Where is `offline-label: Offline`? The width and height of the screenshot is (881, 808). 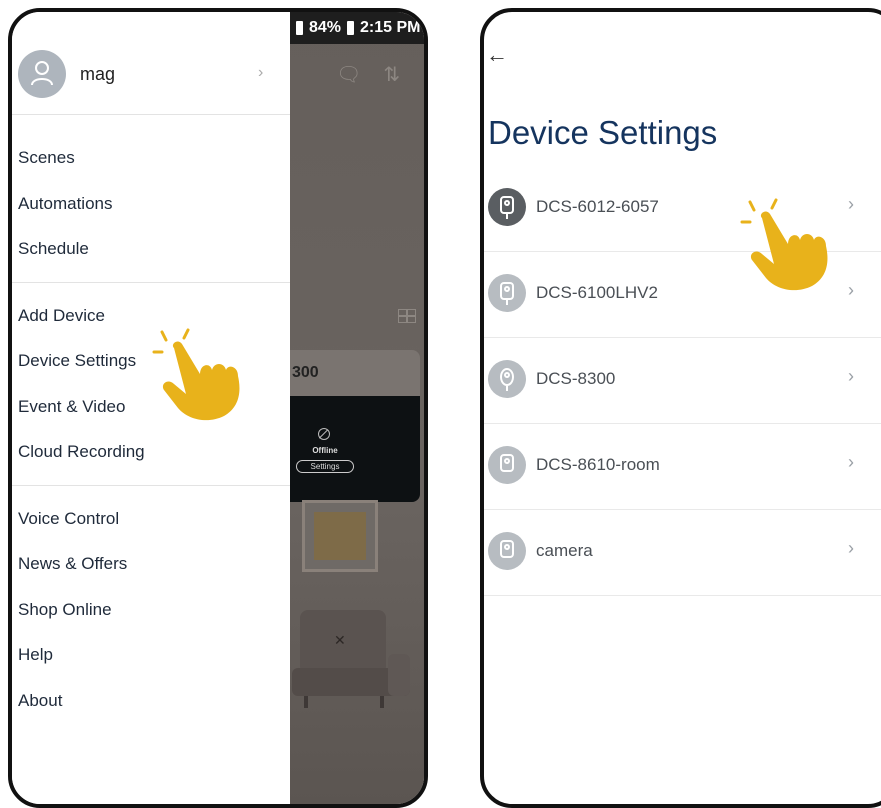
offline-label: Offline is located at coordinates (325, 450).